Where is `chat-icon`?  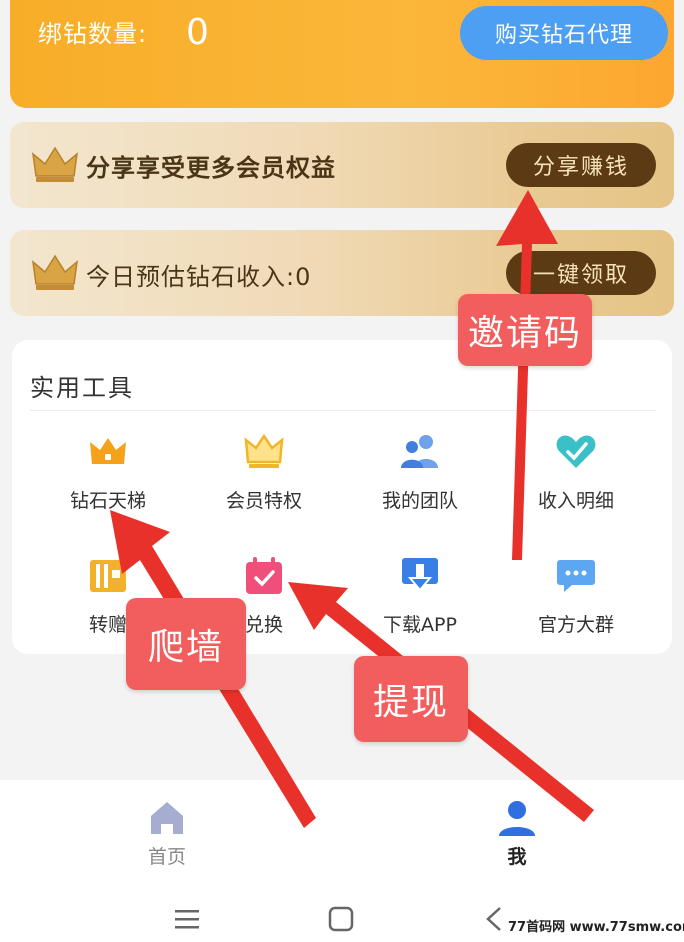 chat-icon is located at coordinates (576, 576).